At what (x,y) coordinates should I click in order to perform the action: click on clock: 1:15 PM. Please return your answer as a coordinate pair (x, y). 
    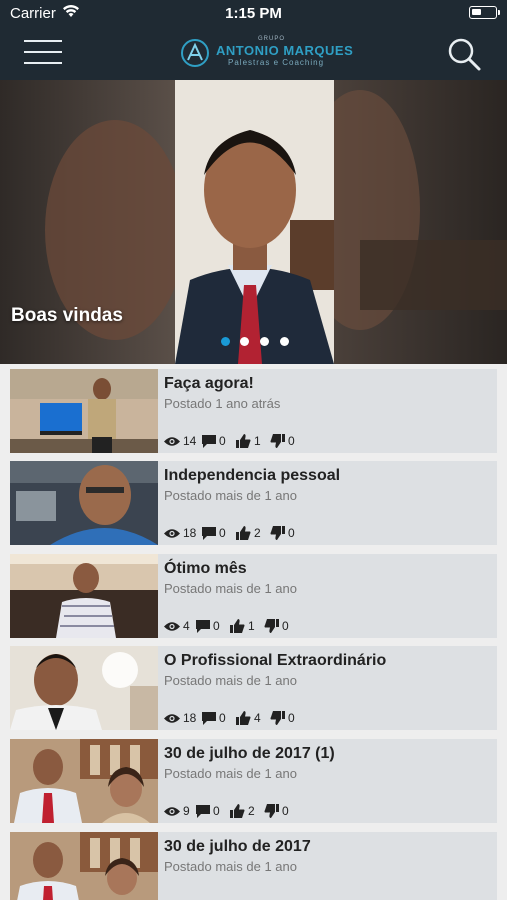
    Looking at the image, I should click on (253, 13).